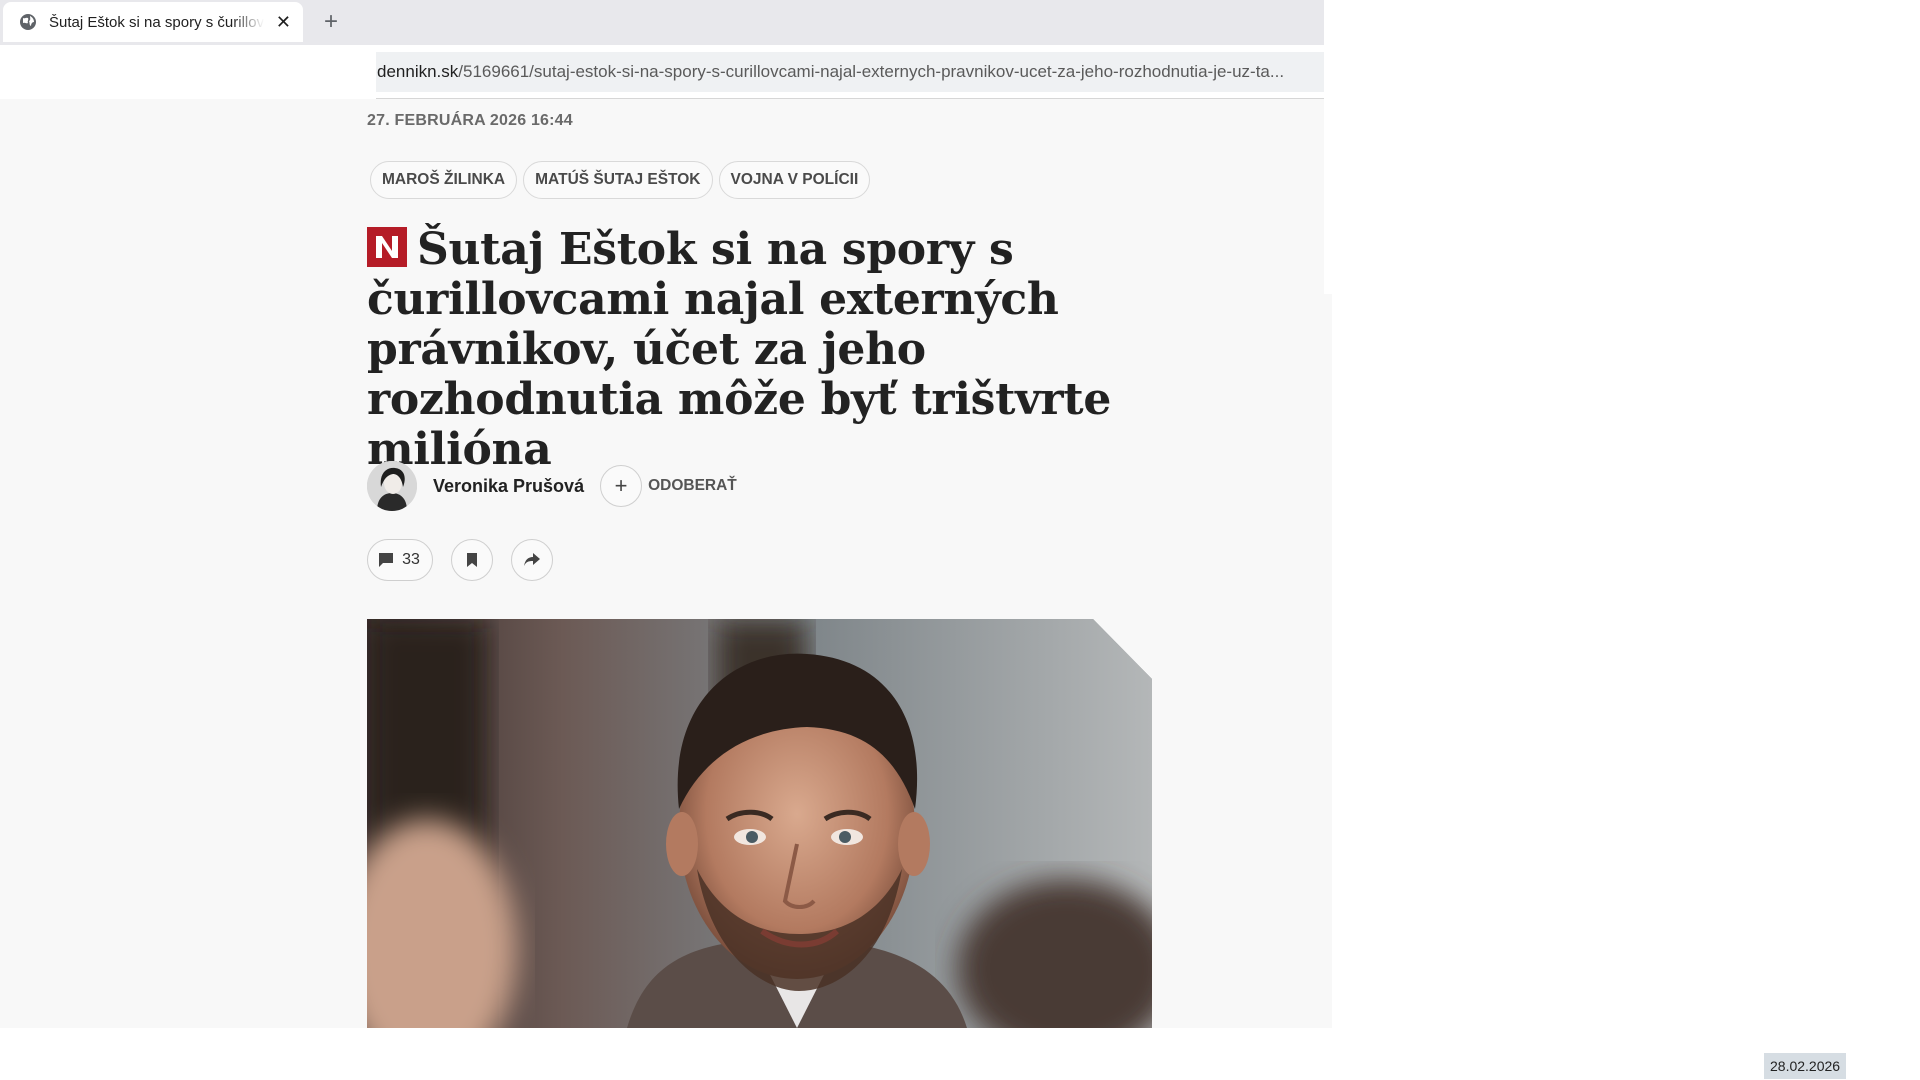 Image resolution: width=1920 pixels, height=1080 pixels. I want to click on tag-matus-sutaj-estok: MATÚŠ ŠUTAJ EŠTOK, so click(618, 180).